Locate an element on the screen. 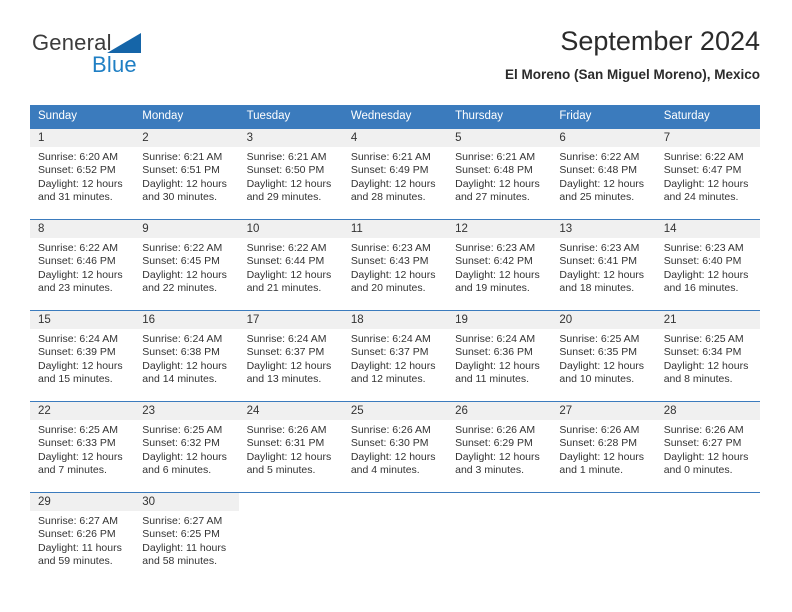 The width and height of the screenshot is (792, 612). sunset-text: Sunset: 6:41 PM is located at coordinates (598, 261).